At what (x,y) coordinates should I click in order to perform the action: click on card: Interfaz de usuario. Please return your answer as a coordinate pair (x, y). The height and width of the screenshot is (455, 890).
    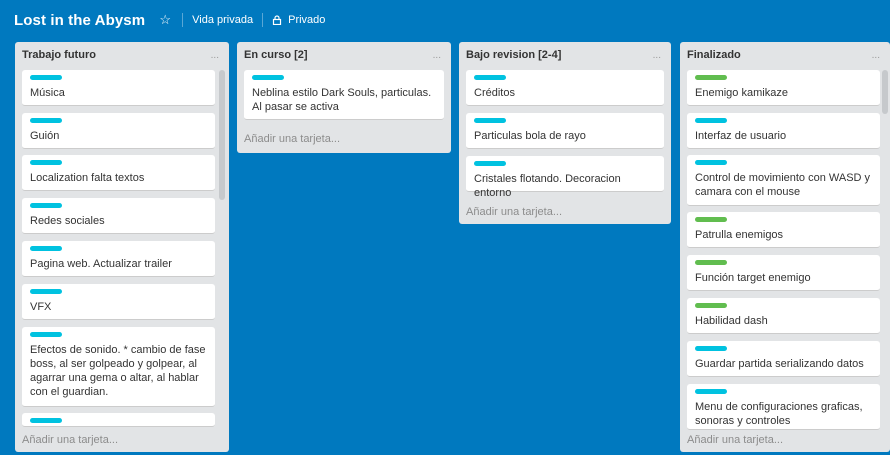
    Looking at the image, I should click on (783, 131).